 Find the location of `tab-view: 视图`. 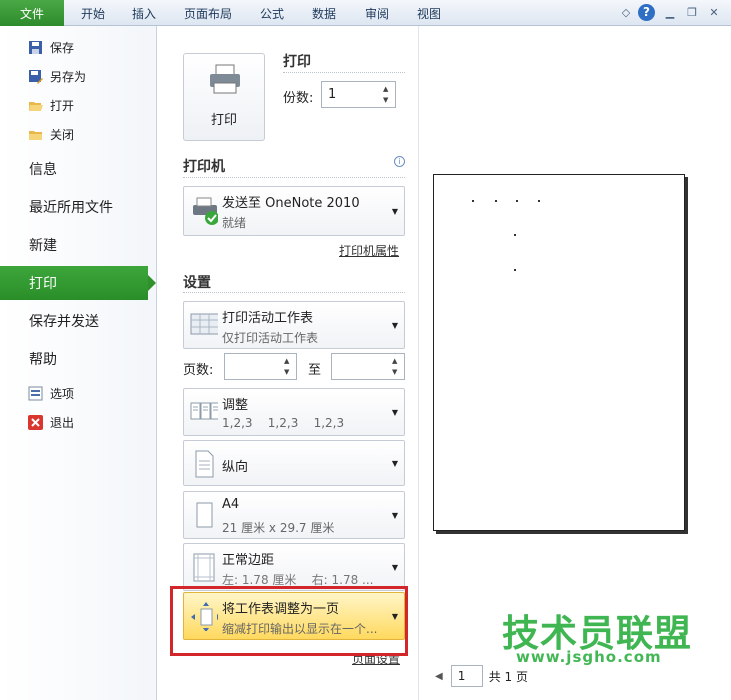

tab-view: 视图 is located at coordinates (429, 13).